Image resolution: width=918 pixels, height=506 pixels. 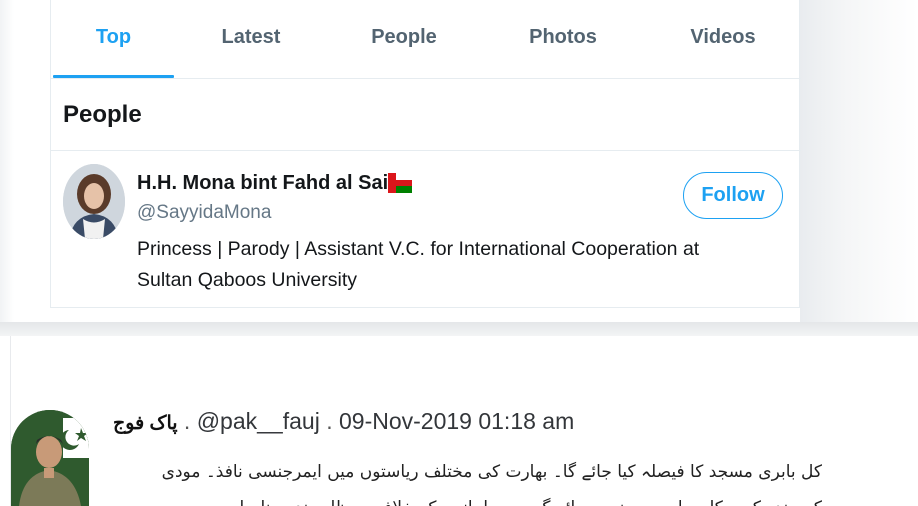 What do you see at coordinates (400, 183) in the screenshot?
I see `oman-flag-icon` at bounding box center [400, 183].